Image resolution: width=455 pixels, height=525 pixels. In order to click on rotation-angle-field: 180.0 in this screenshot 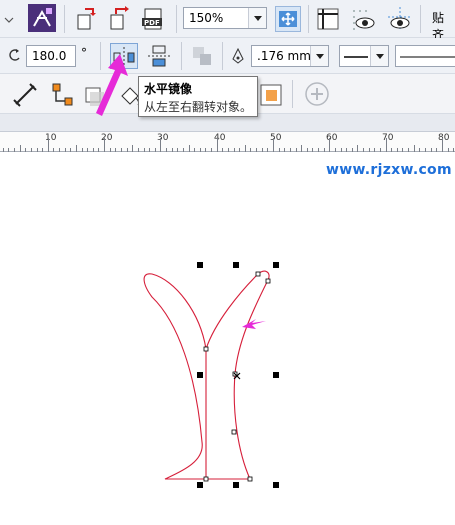, I will do `click(51, 56)`.